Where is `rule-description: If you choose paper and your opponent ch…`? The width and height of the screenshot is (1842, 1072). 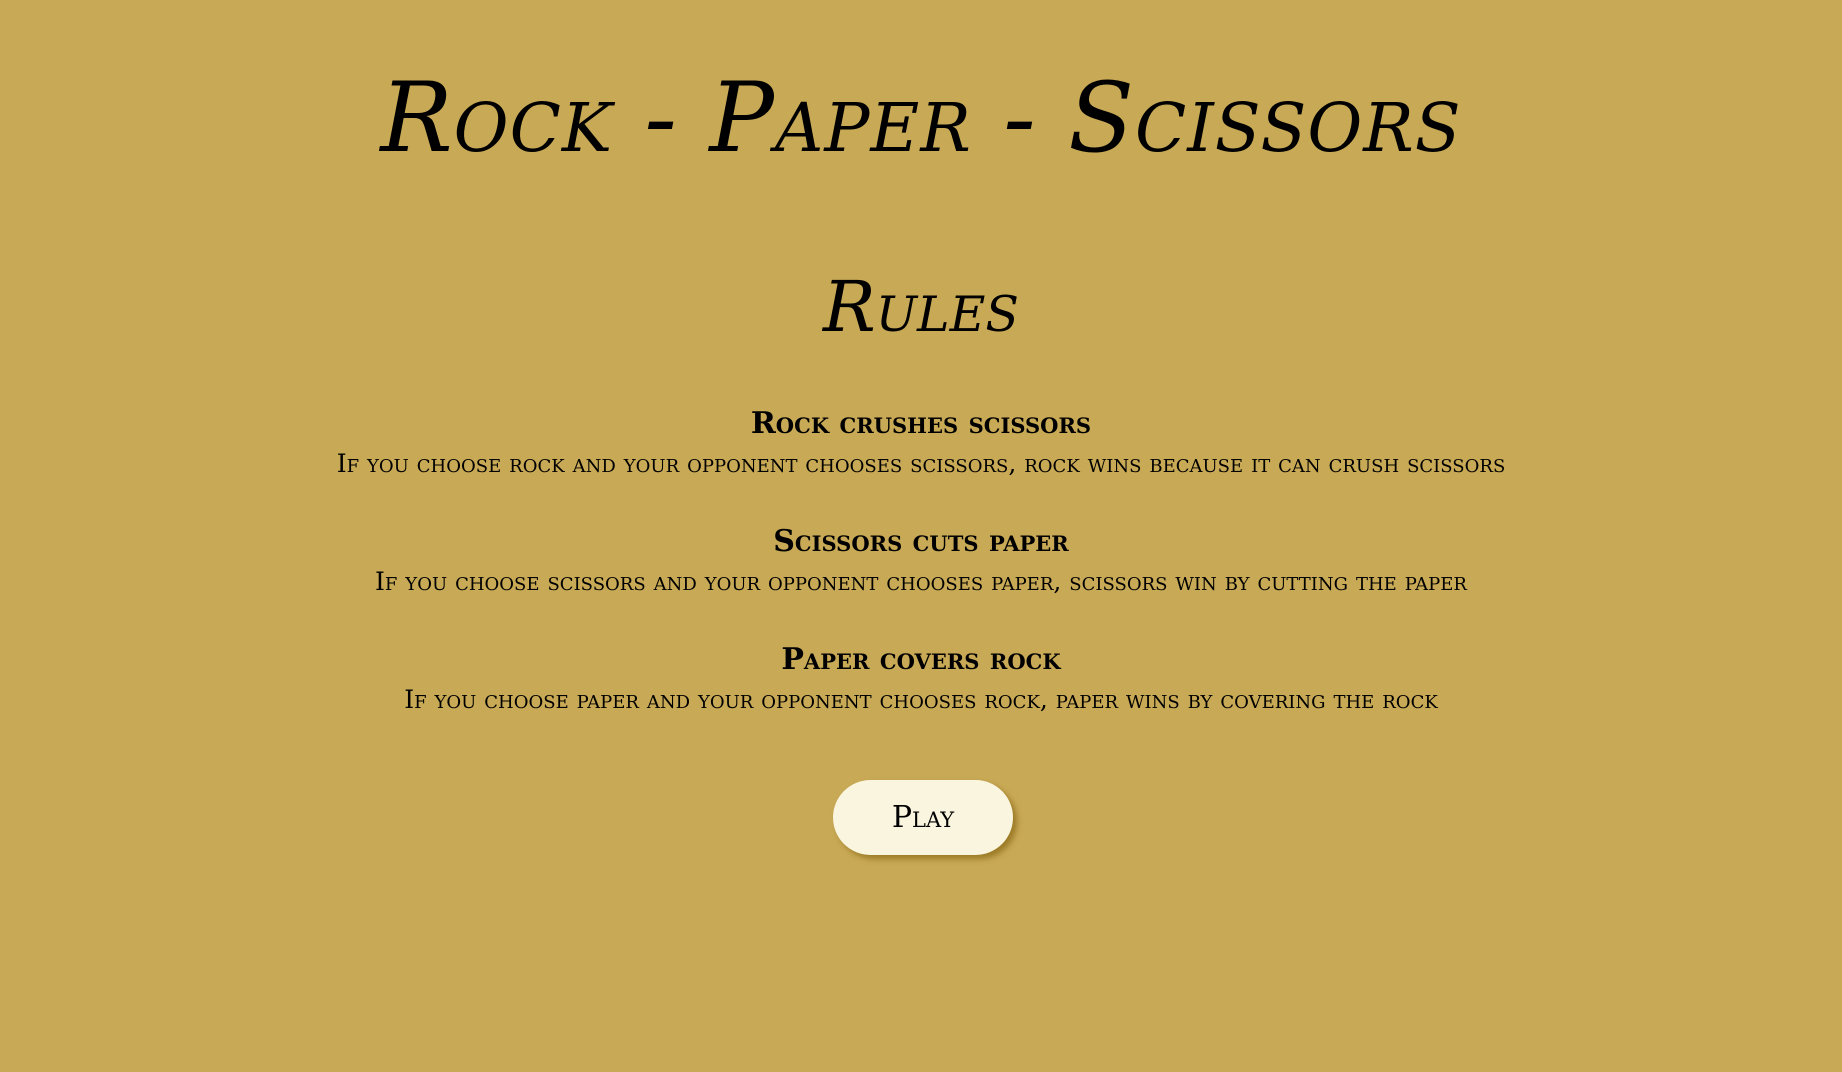 rule-description: If you choose paper and your opponent ch… is located at coordinates (921, 699).